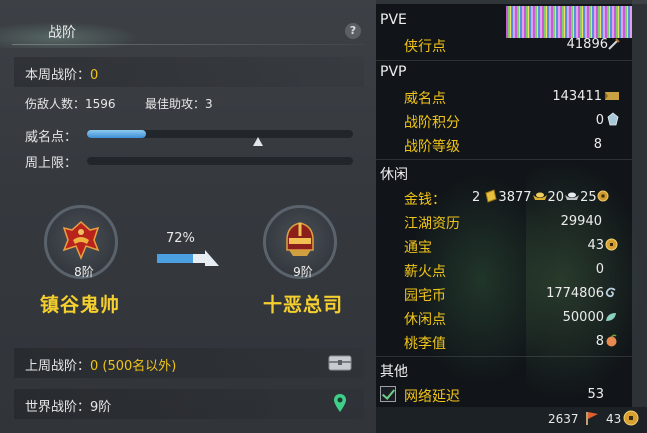 The height and width of the screenshot is (433, 647). Describe the element at coordinates (133, 366) in the screenshot. I see `last-week-value: 0 (500名以外)` at that location.